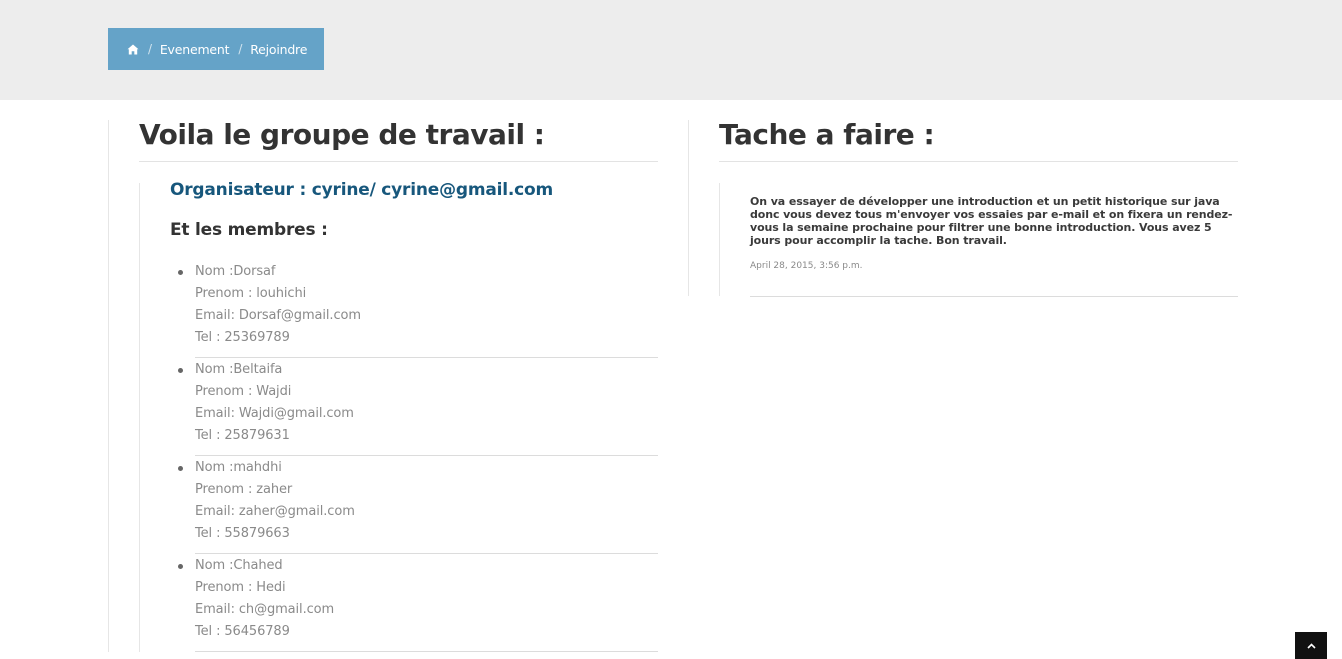 Image resolution: width=1342 pixels, height=659 pixels. What do you see at coordinates (239, 565) in the screenshot?
I see `member-nom: Nom :Chahed` at bounding box center [239, 565].